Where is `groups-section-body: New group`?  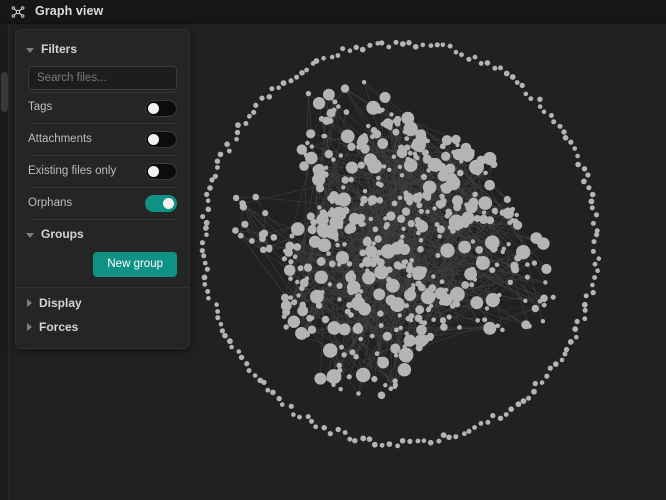
groups-section-body: New group is located at coordinates (102, 265).